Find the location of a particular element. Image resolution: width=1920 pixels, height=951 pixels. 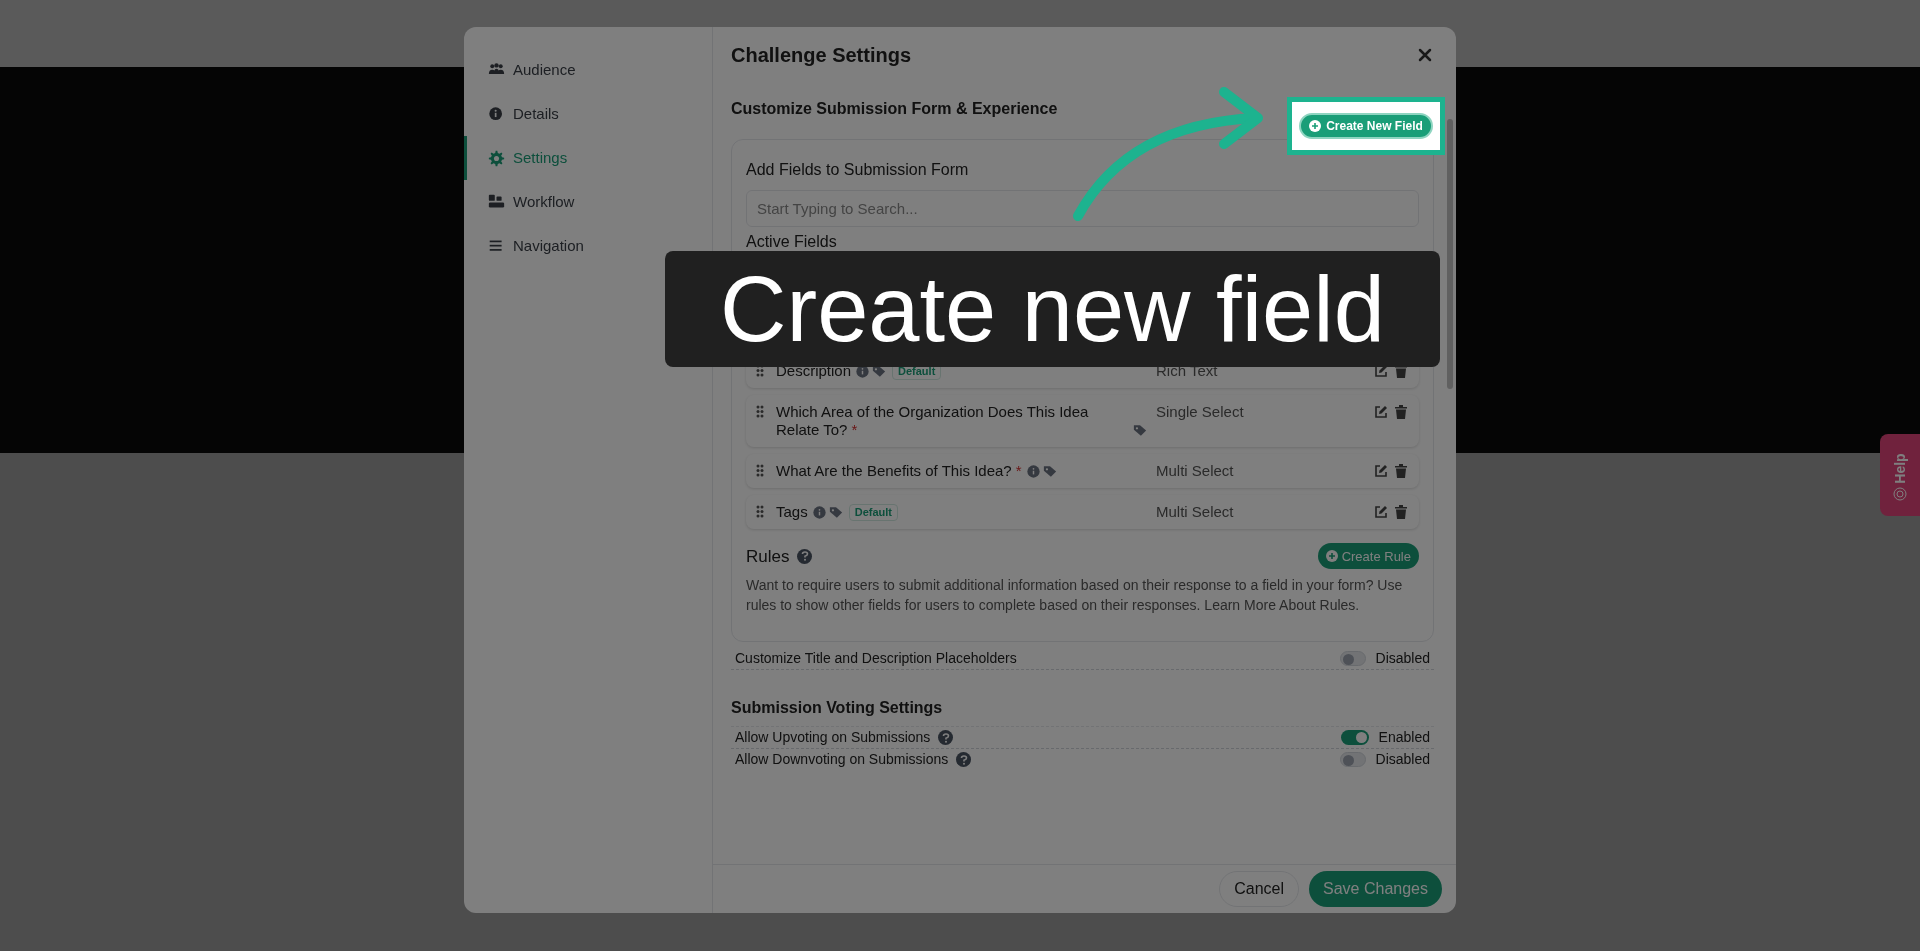

create-new-field-button: Create New Field is located at coordinates (1366, 126).